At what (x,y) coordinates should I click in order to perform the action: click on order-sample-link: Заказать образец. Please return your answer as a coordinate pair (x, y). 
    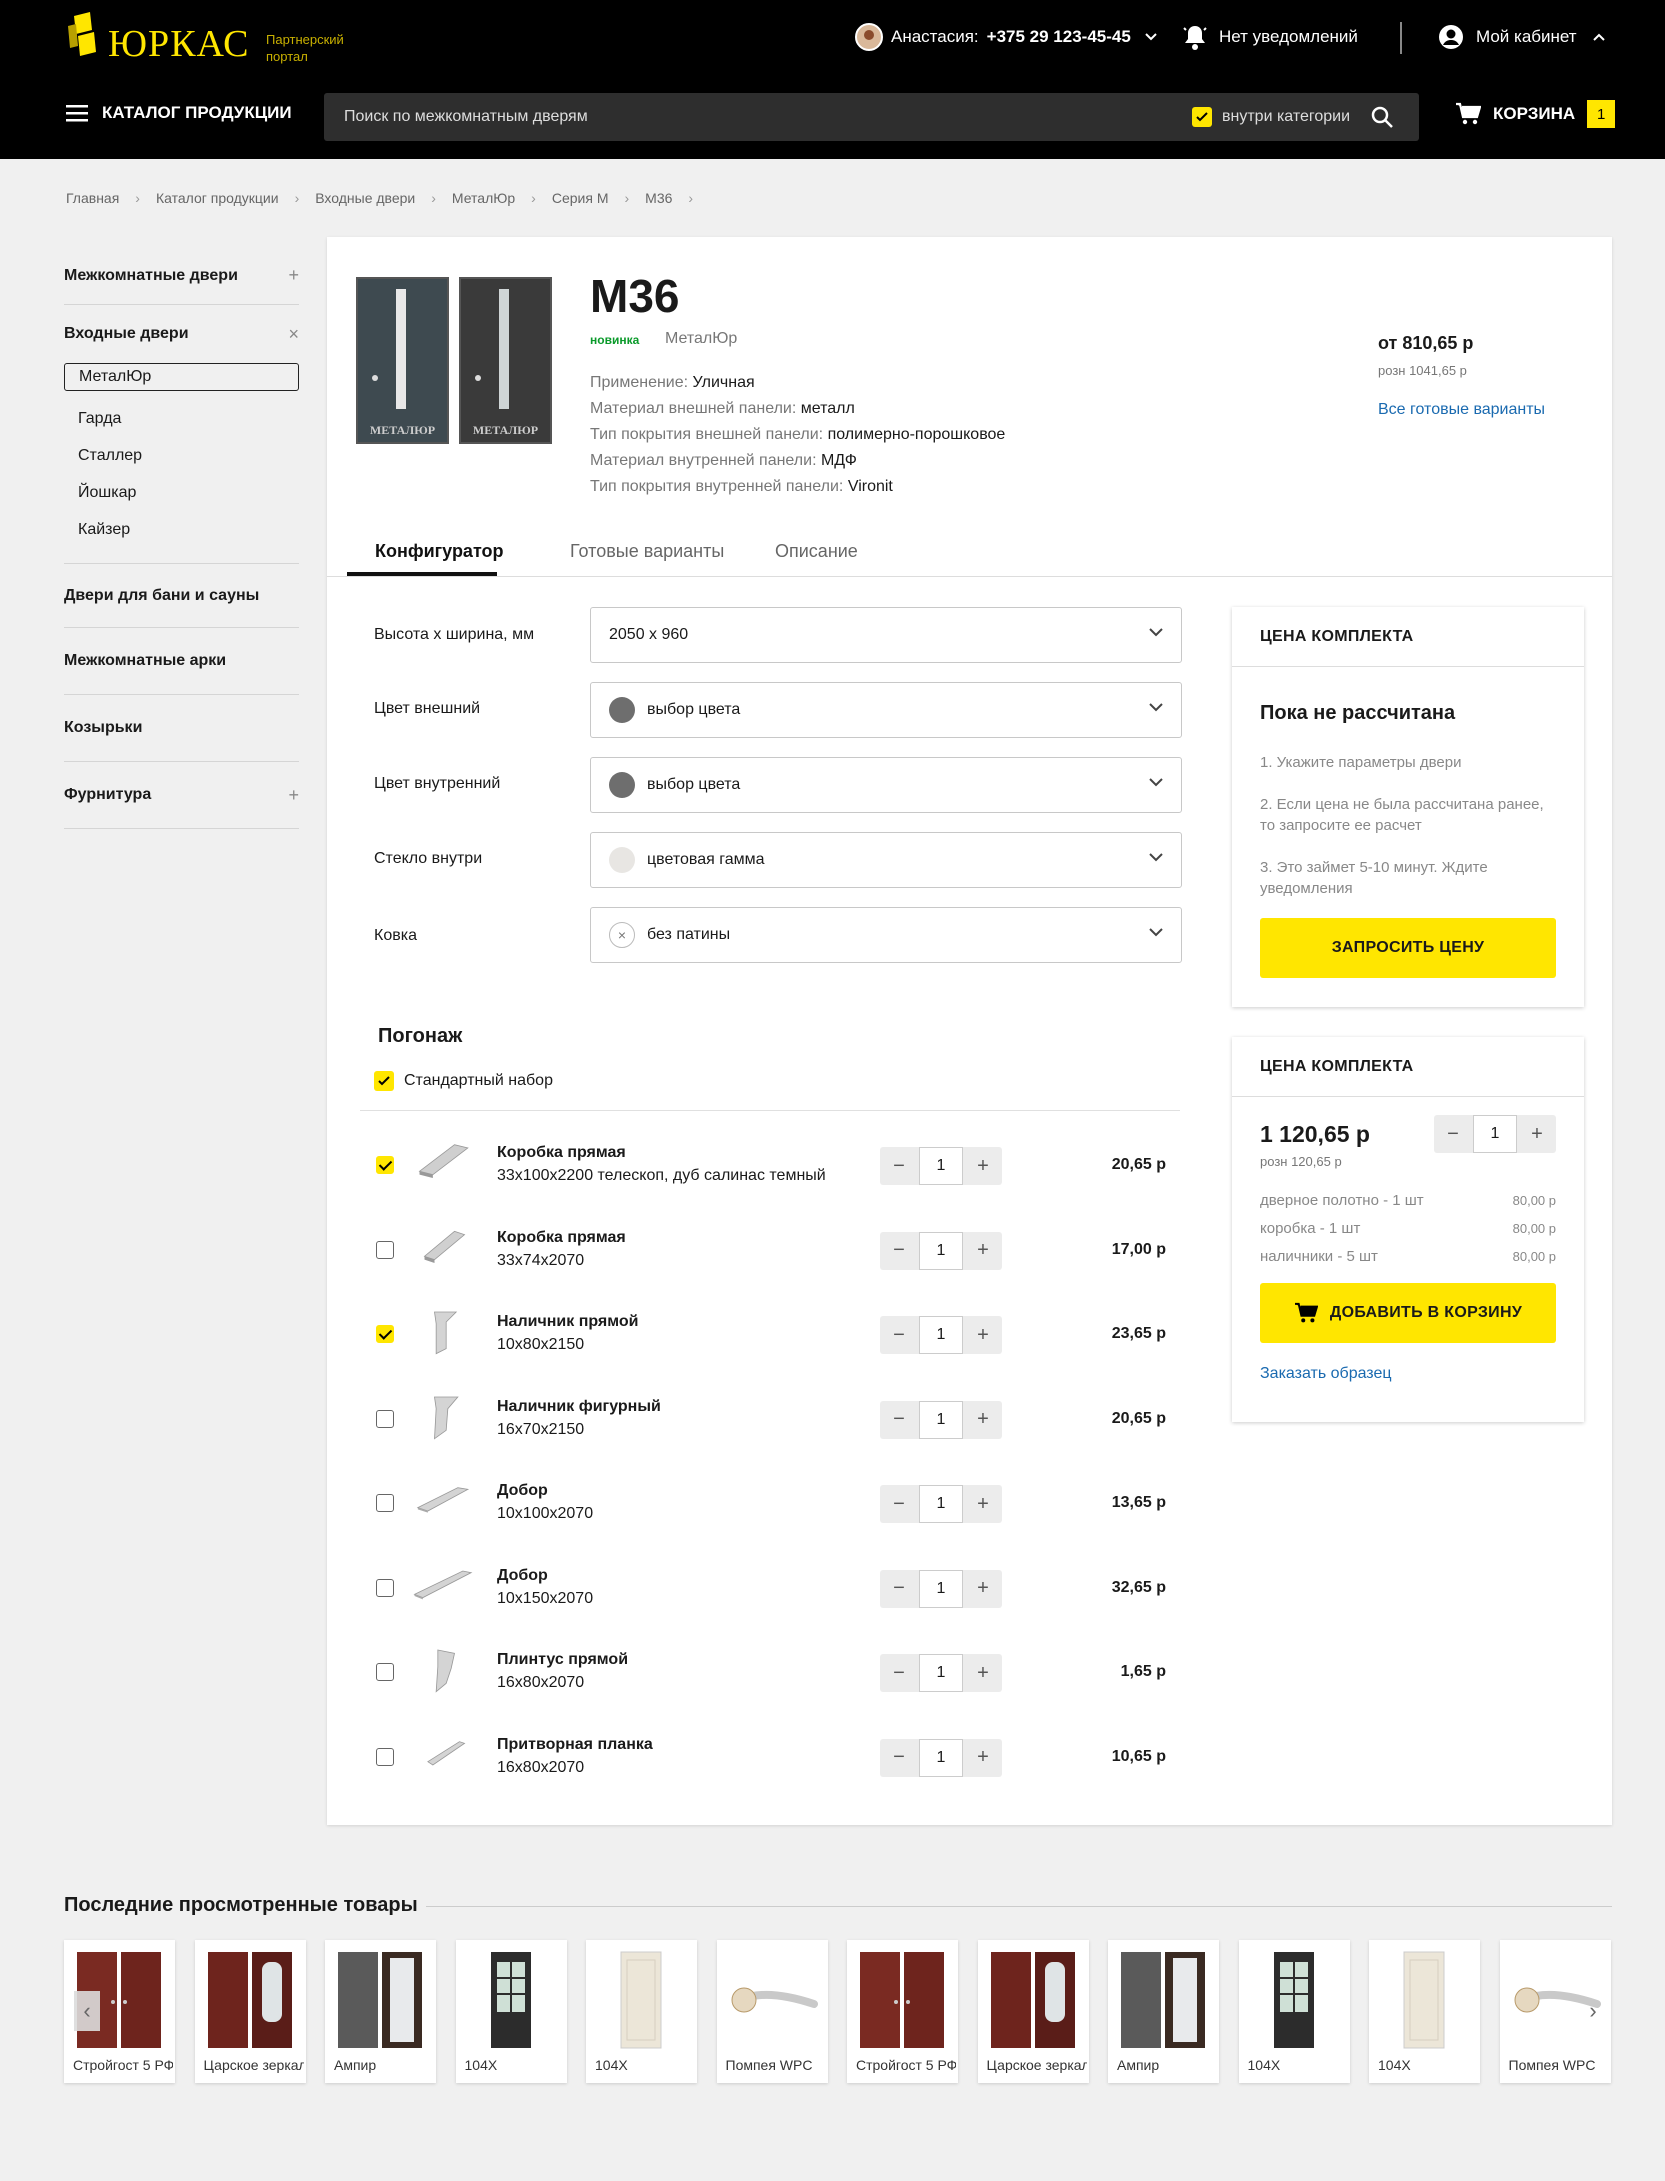
    Looking at the image, I should click on (1326, 1374).